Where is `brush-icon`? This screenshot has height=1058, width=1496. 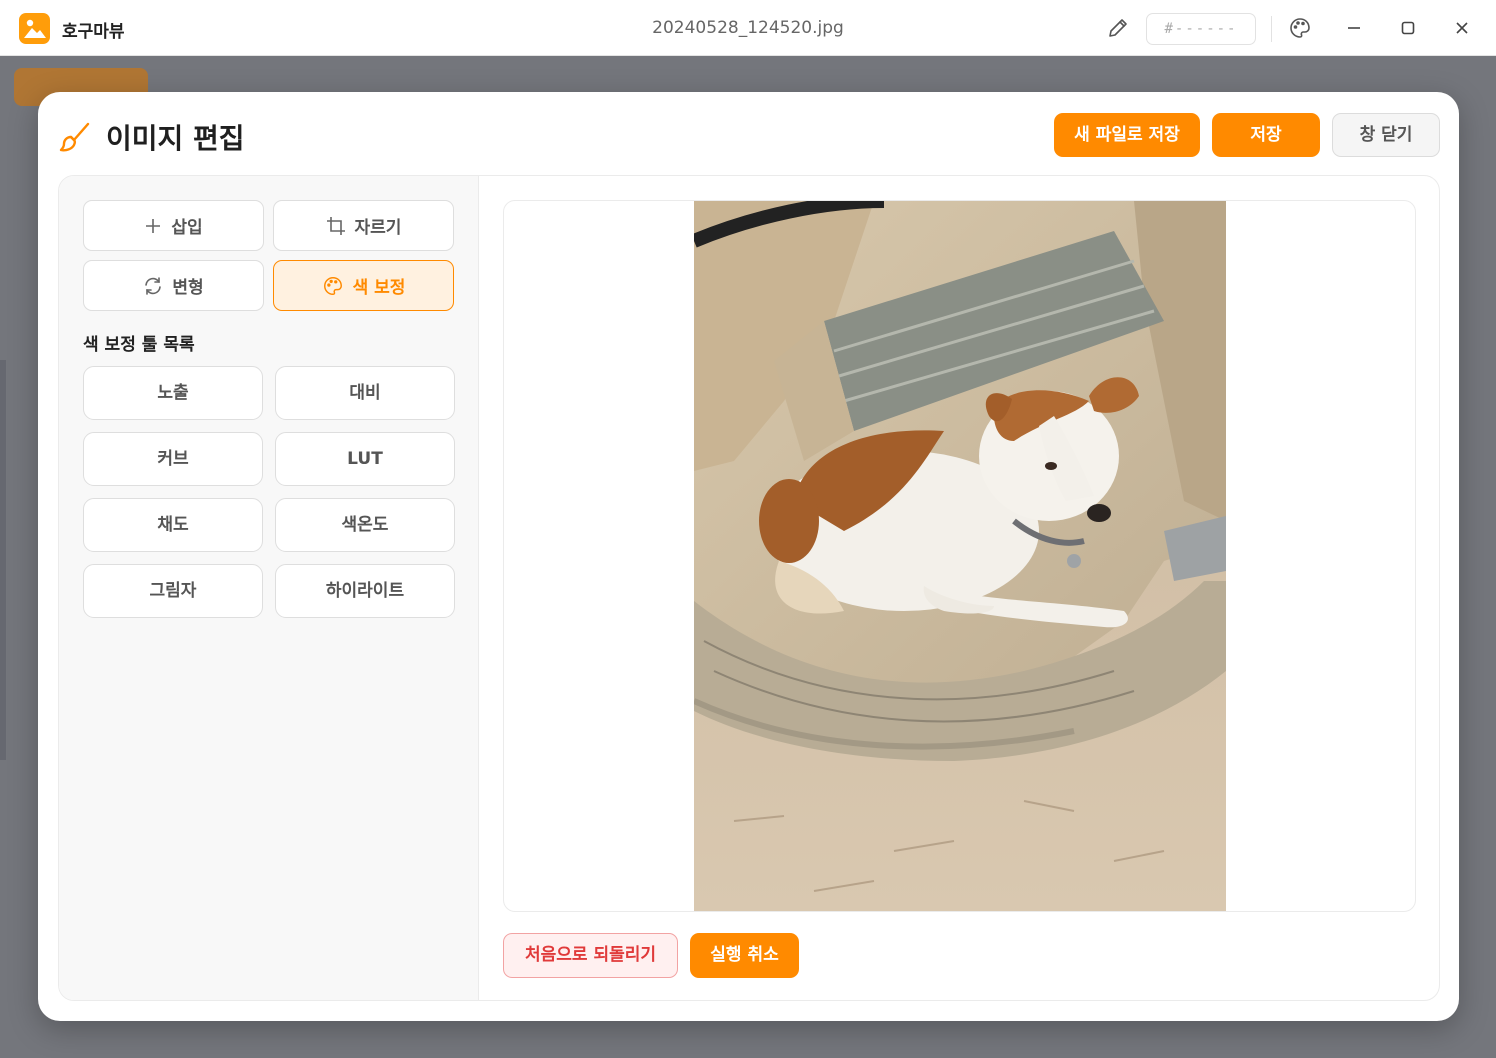 brush-icon is located at coordinates (75, 137).